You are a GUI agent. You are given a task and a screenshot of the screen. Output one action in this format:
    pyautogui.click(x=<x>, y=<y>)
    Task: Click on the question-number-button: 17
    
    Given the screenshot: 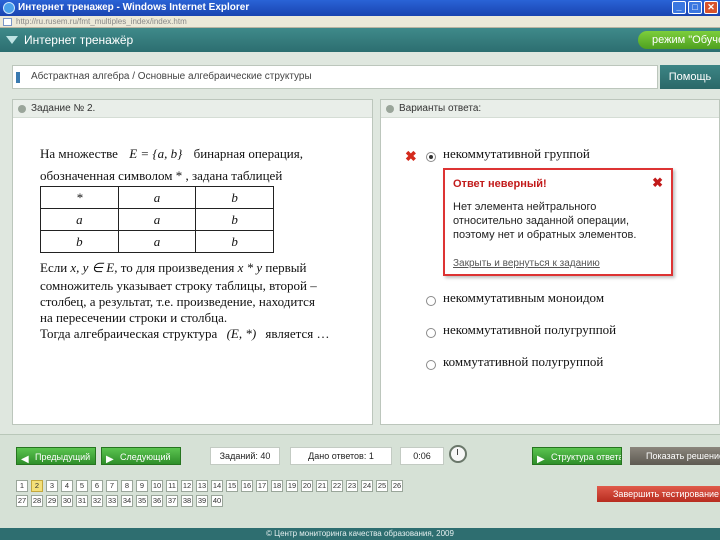 What is the action you would take?
    pyautogui.click(x=262, y=486)
    